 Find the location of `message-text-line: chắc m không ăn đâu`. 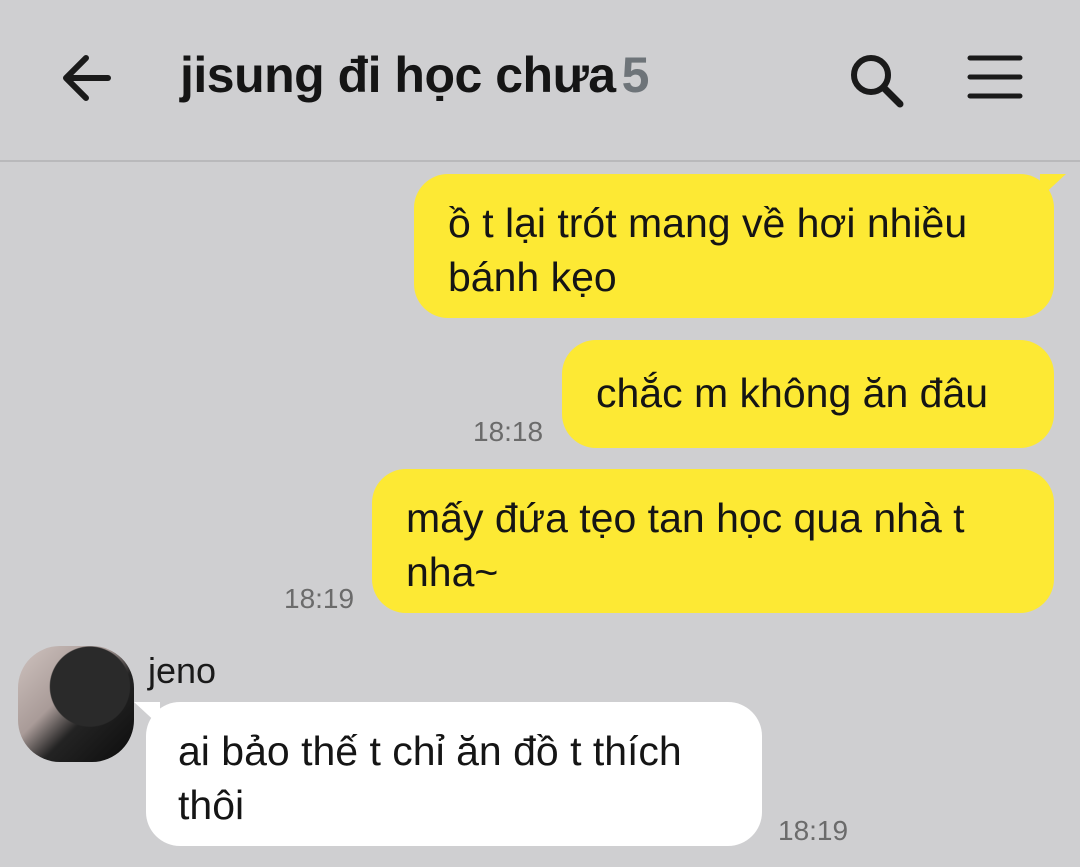

message-text-line: chắc m không ăn đâu is located at coordinates (792, 393).